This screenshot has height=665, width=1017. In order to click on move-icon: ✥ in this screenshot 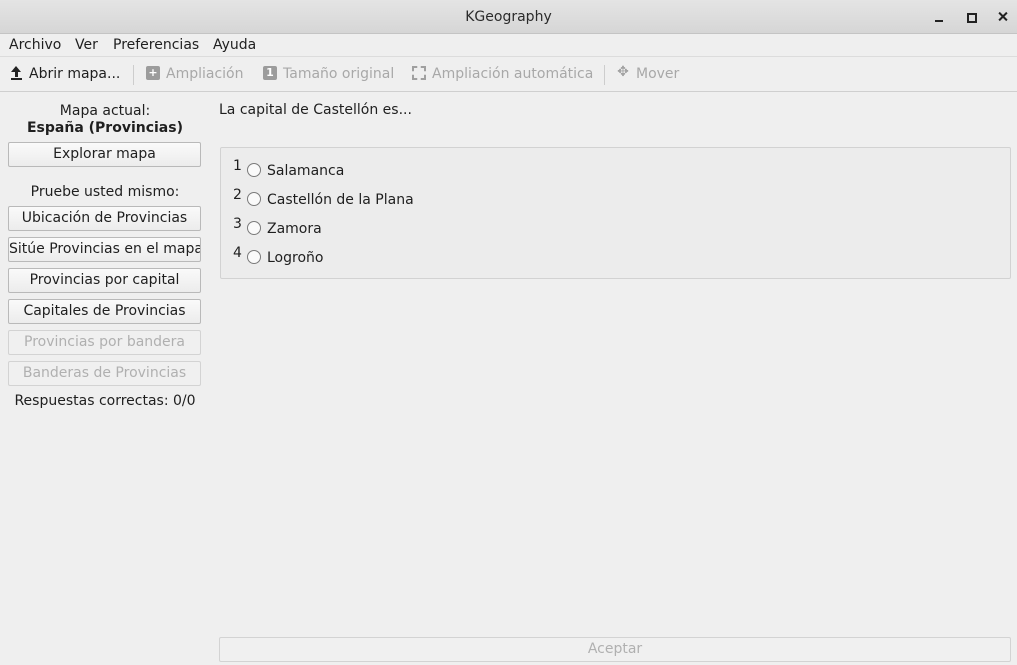, I will do `click(623, 72)`.